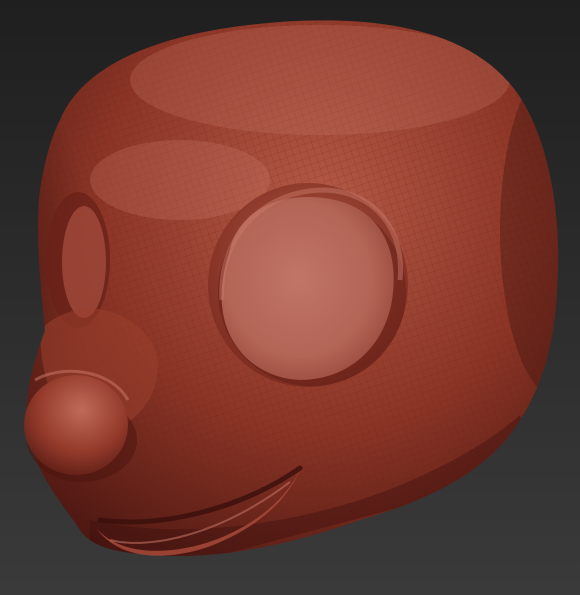  What do you see at coordinates (76, 425) in the screenshot?
I see `nose` at bounding box center [76, 425].